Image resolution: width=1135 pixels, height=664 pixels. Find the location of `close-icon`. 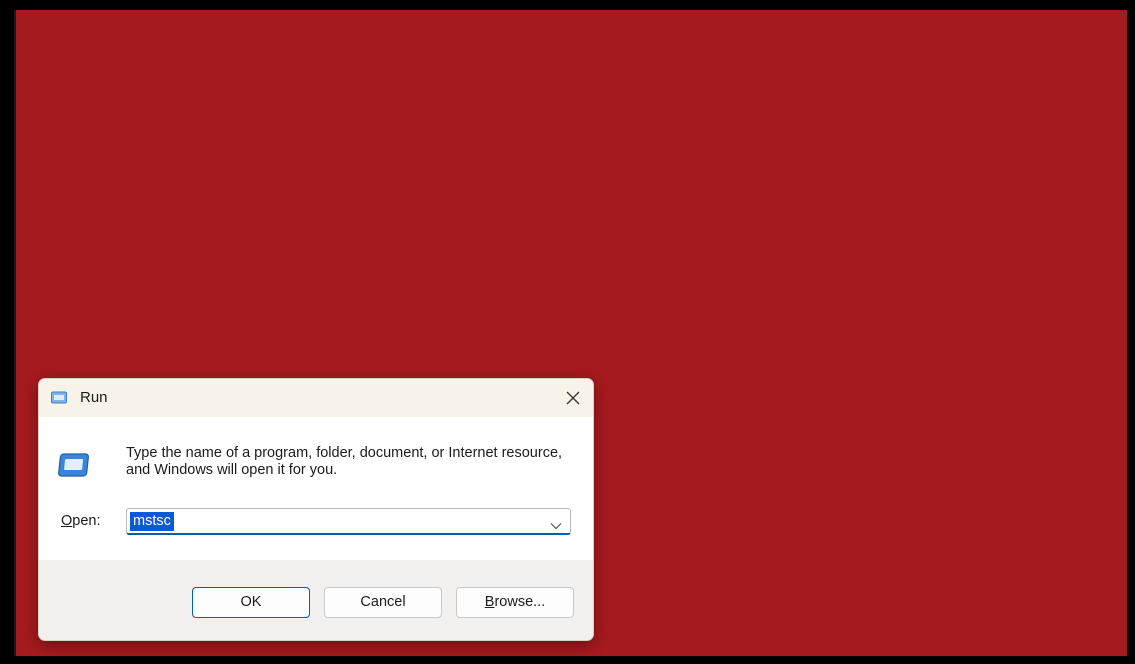

close-icon is located at coordinates (573, 398).